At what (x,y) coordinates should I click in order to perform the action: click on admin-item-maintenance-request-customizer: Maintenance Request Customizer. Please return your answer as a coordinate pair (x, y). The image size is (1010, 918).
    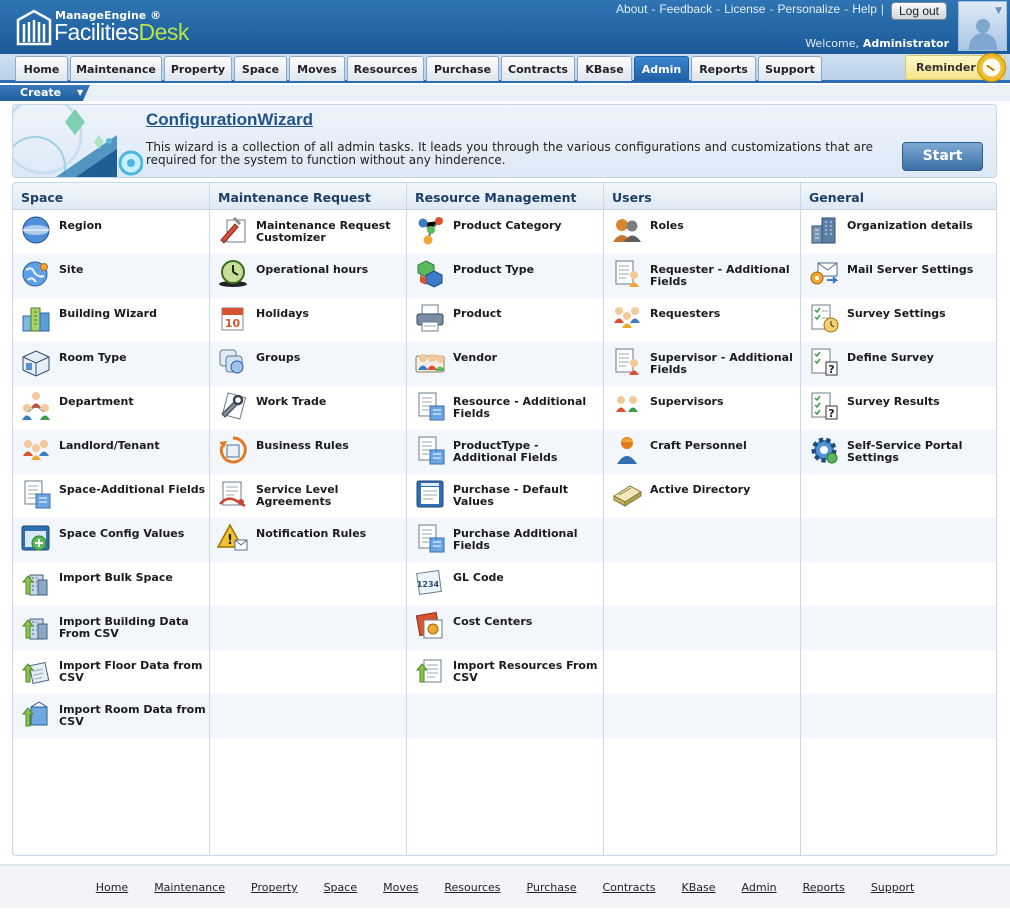
    Looking at the image, I should click on (308, 232).